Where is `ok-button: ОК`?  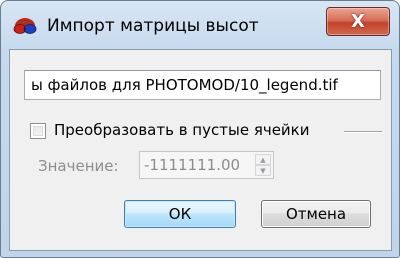 ok-button: ОК is located at coordinates (180, 214).